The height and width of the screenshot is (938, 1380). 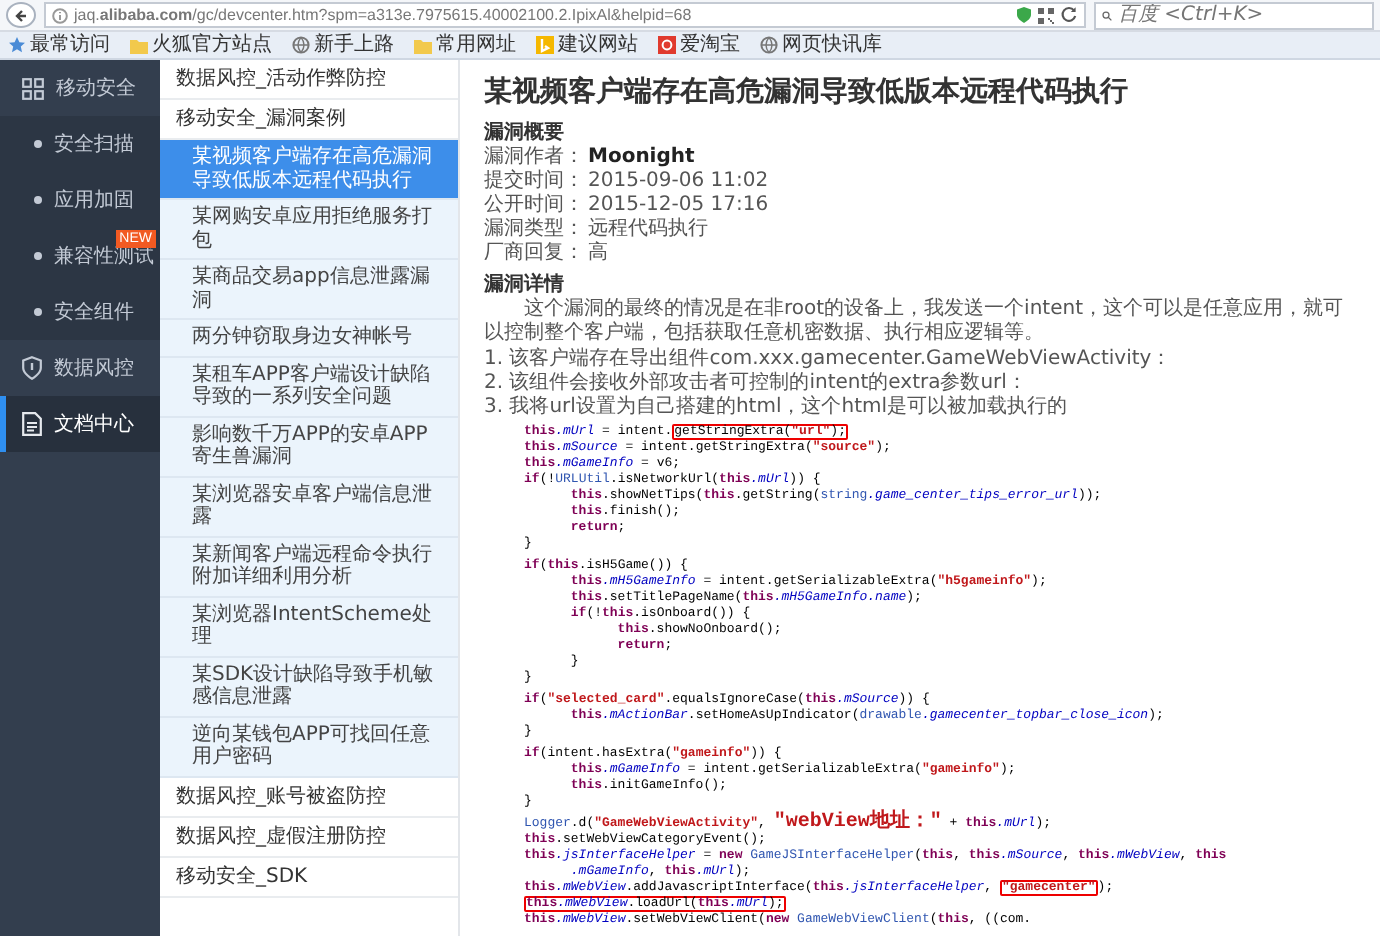 I want to click on grid-icon, so click(x=33, y=88).